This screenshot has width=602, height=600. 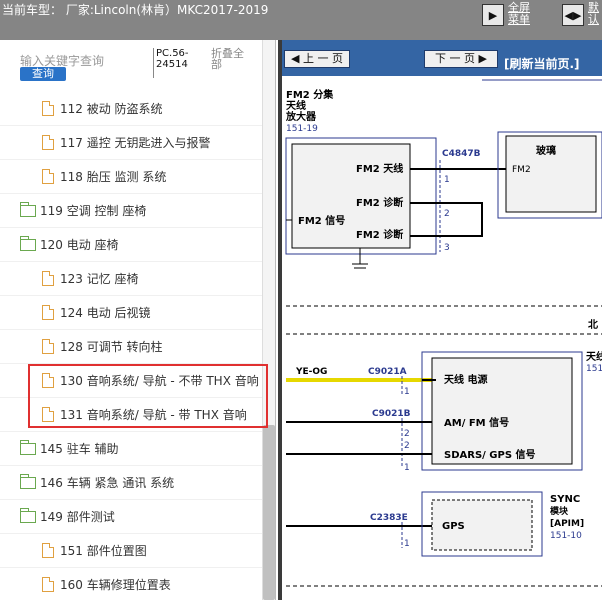 I want to click on default-label: 默 认, so click(x=593, y=13).